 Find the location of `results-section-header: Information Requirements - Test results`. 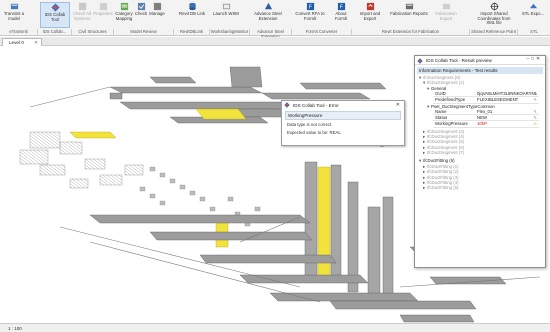

results-section-header: Information Requirements - Test results is located at coordinates (480, 70).